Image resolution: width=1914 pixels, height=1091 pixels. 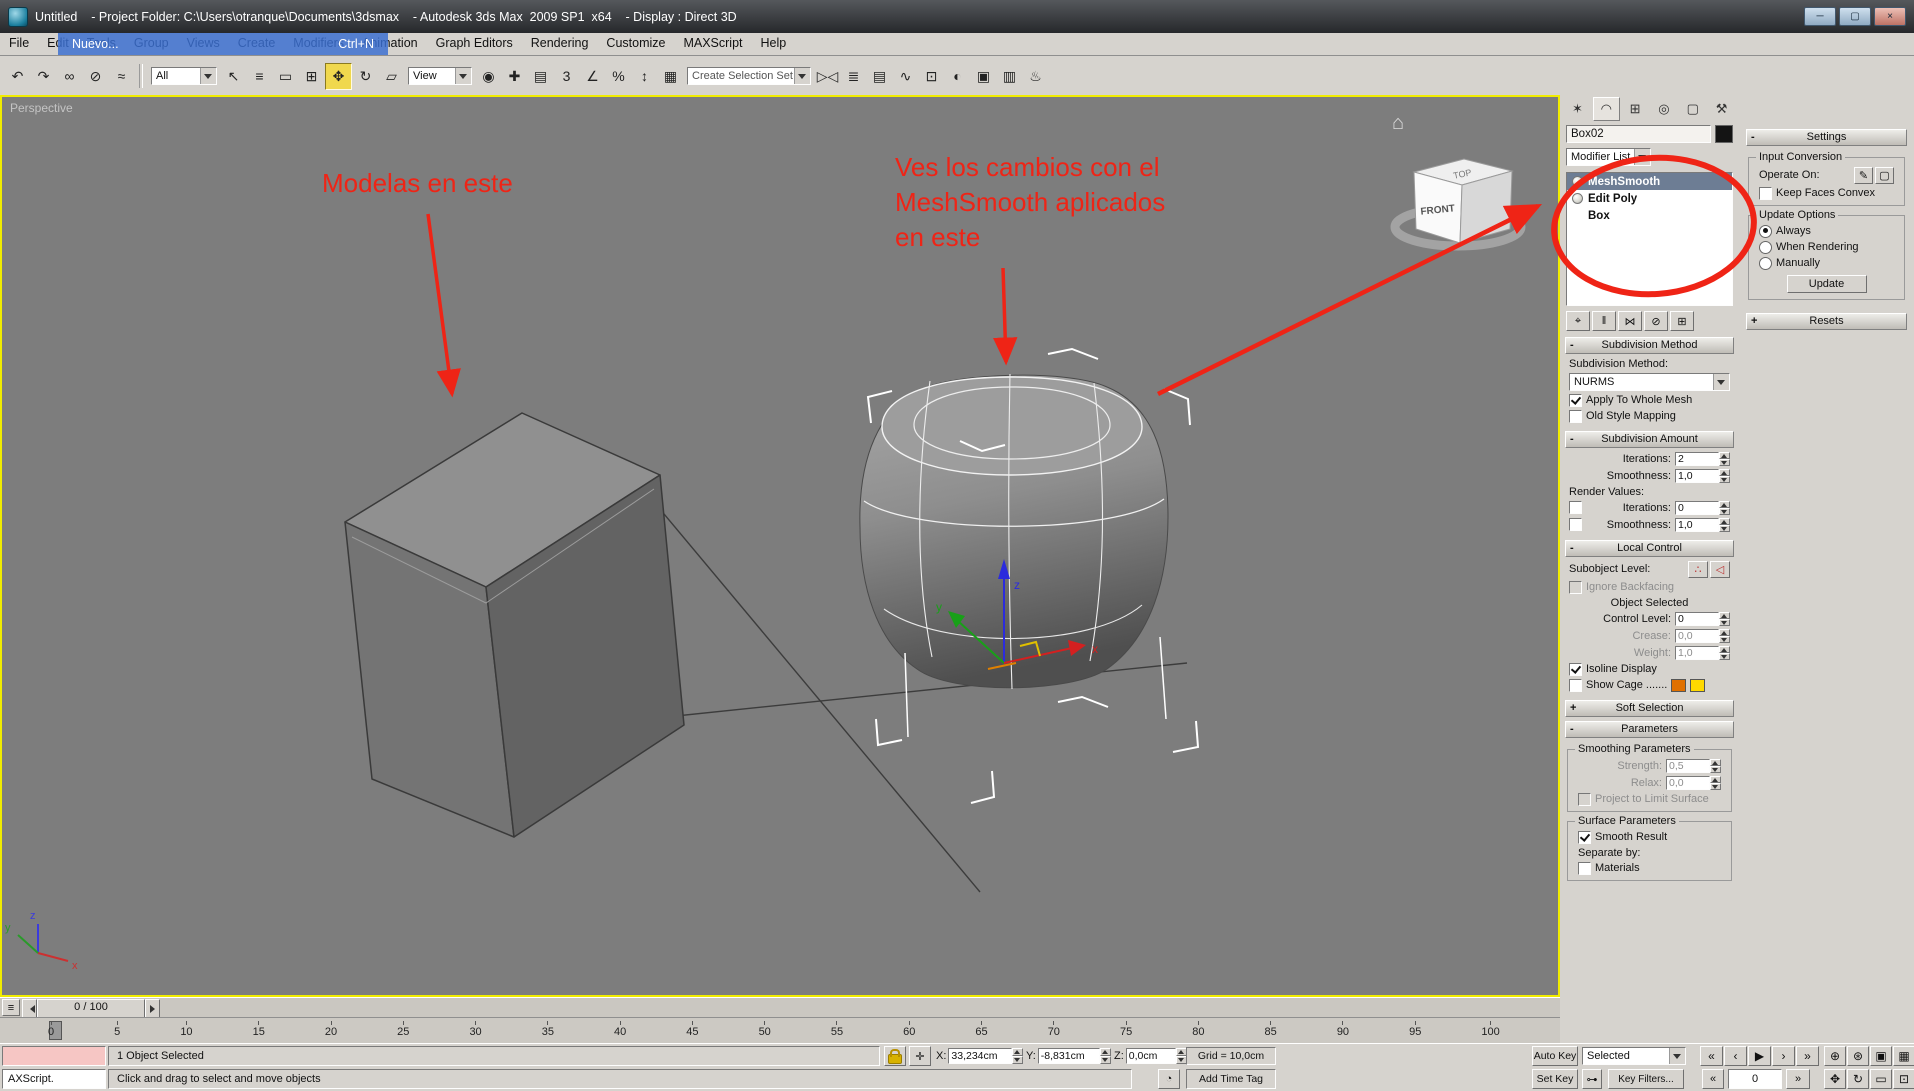 I want to click on key-filter-scope-dropdown: Selected, so click(x=1634, y=1056).